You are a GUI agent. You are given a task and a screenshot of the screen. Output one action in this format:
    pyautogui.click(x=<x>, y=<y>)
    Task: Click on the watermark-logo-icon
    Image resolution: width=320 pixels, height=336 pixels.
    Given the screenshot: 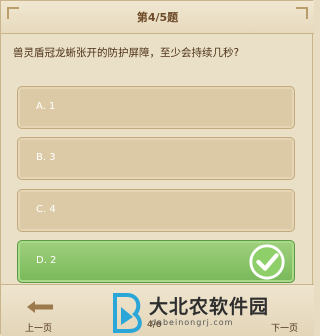 What is the action you would take?
    pyautogui.click(x=127, y=313)
    